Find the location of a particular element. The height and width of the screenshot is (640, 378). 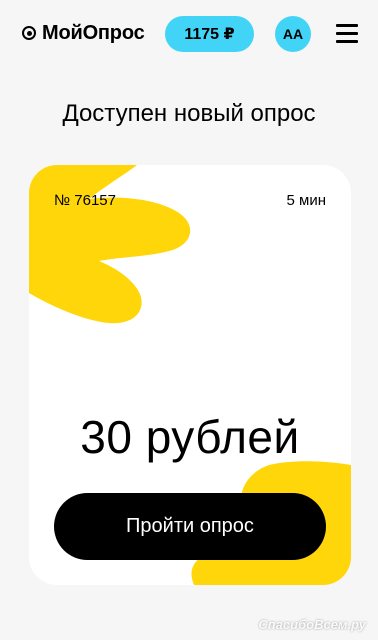

watermark: СпасибоВсем.ру is located at coordinates (312, 624).